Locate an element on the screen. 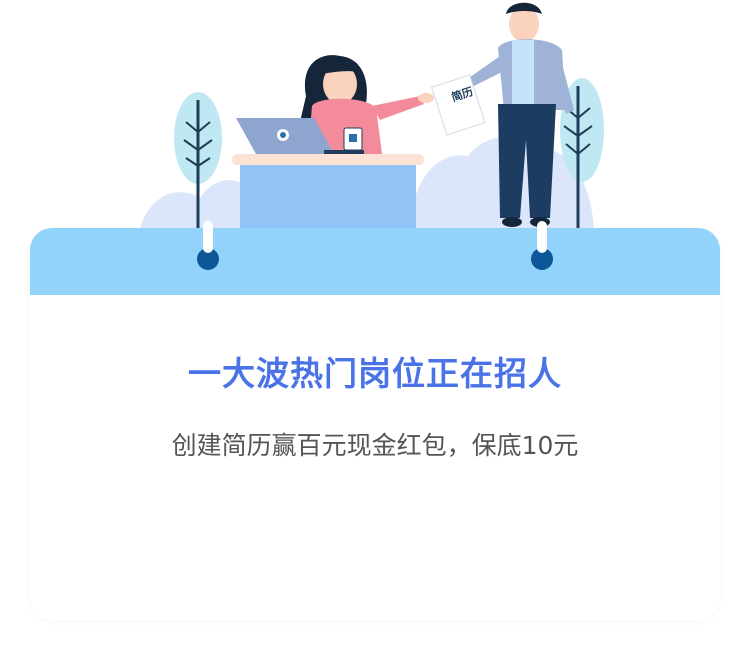  promo-subline: 创建简历赢百元现金红包，保底10元 is located at coordinates (375, 445).